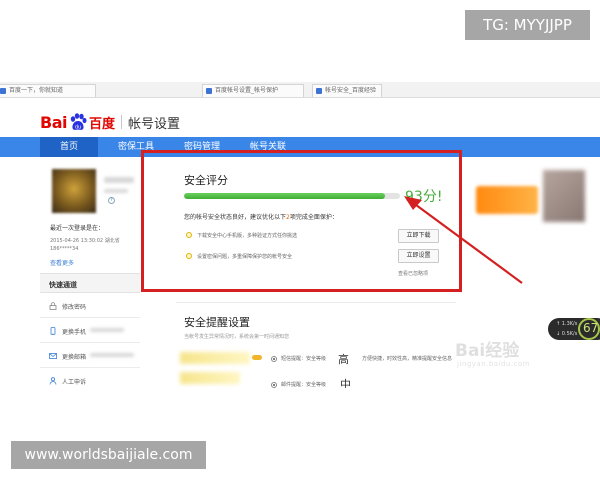 This screenshot has height=480, width=600. I want to click on person-icon, so click(53, 381).